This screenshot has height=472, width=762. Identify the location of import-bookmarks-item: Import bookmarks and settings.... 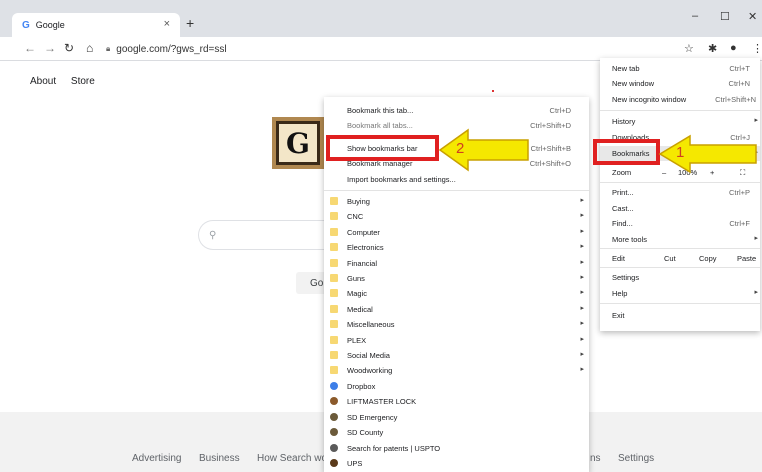
(456, 179).